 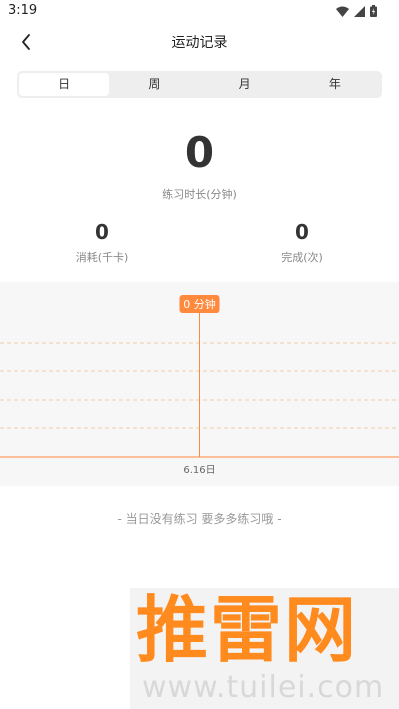 I want to click on signal-icon, so click(x=359, y=11).